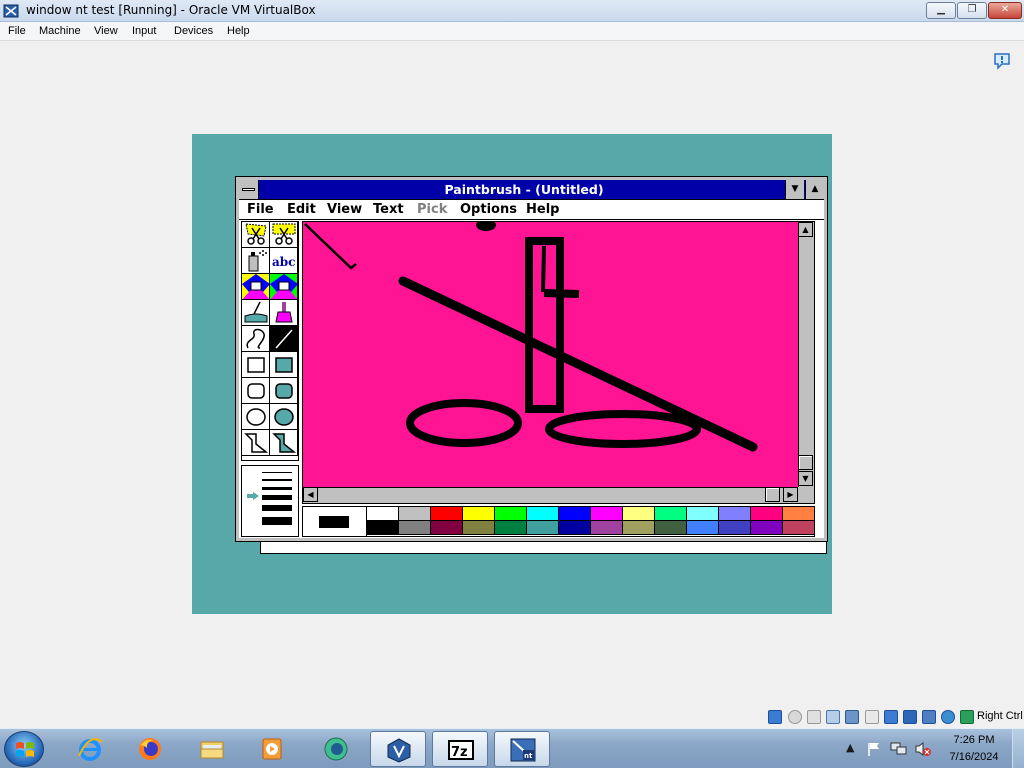 The width and height of the screenshot is (1024, 768). Describe the element at coordinates (941, 10) in the screenshot. I see `minimize-button: ▁` at that location.